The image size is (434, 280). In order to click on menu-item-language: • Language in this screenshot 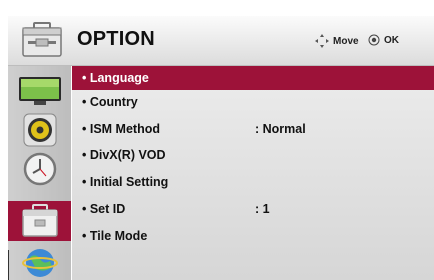, I will do `click(253, 78)`.